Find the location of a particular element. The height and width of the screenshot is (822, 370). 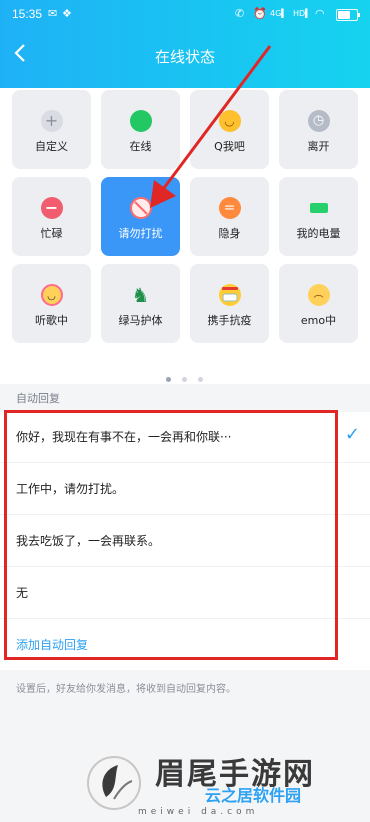

auto-reply-option: 你好，我现在有事不在，一会再和你联··· ✓ is located at coordinates (185, 437).